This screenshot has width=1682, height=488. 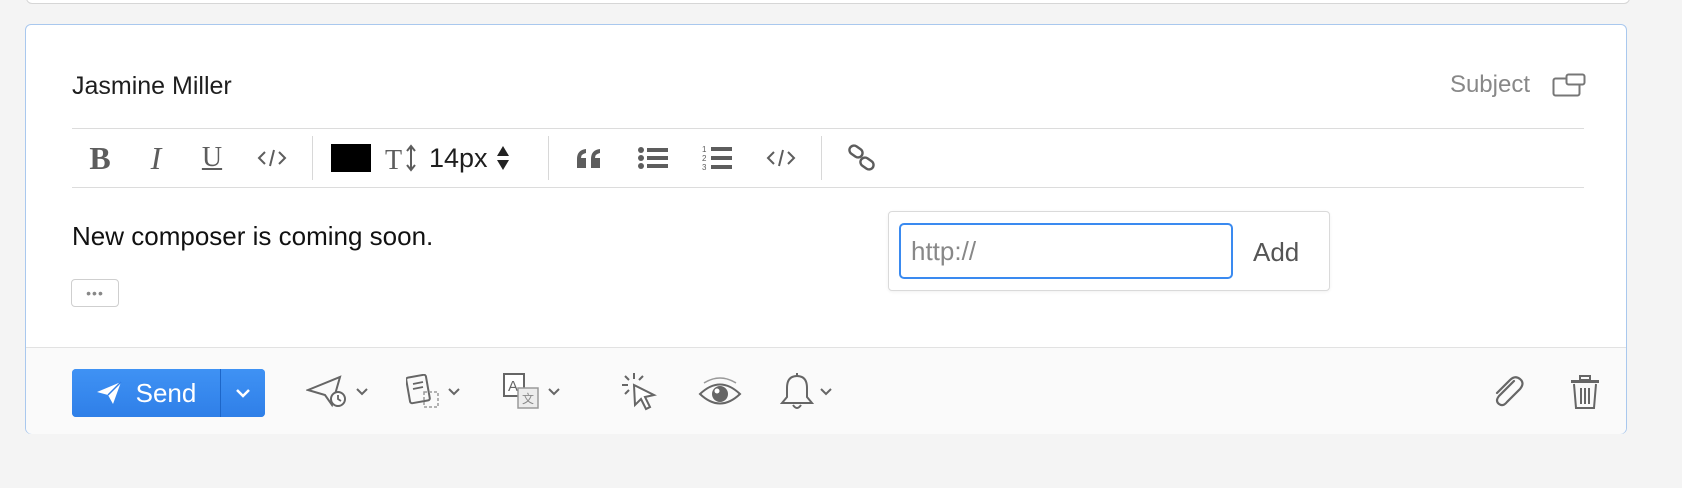 I want to click on reminder-button, so click(x=806, y=392).